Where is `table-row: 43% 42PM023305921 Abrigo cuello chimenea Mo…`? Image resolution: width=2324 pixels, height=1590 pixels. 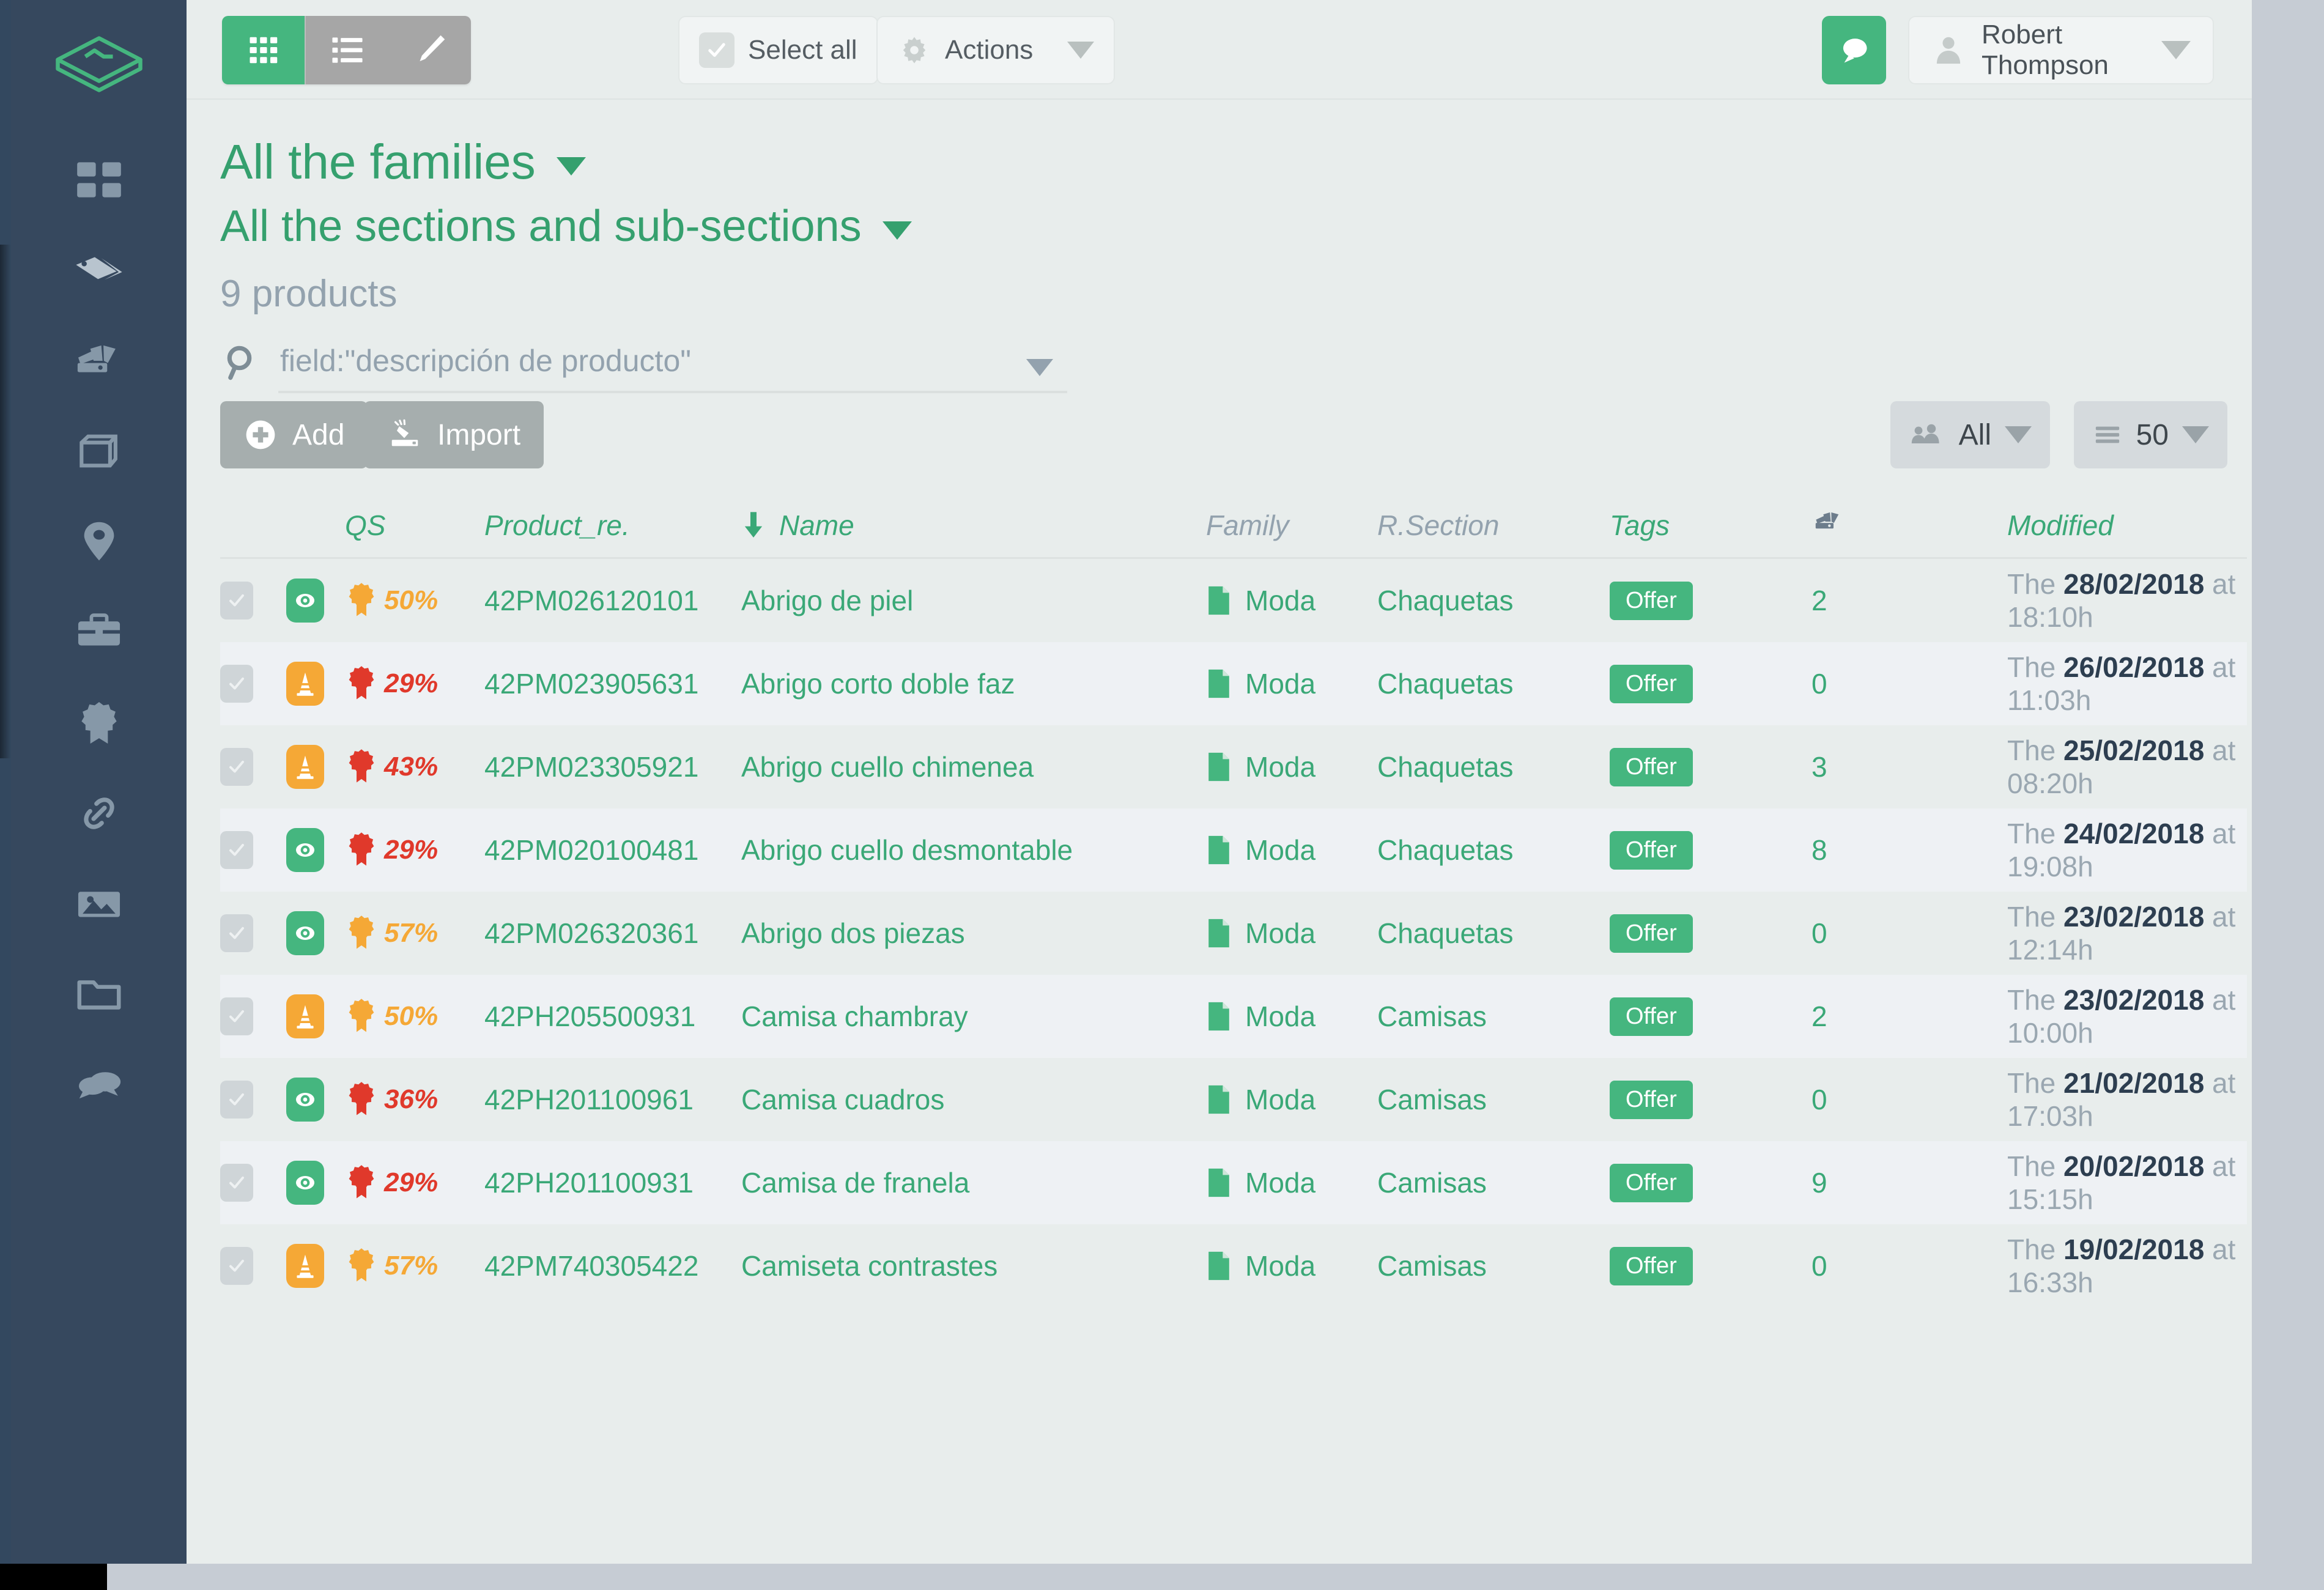 table-row: 43% 42PM023305921 Abrigo cuello chimenea Mo… is located at coordinates (1233, 767).